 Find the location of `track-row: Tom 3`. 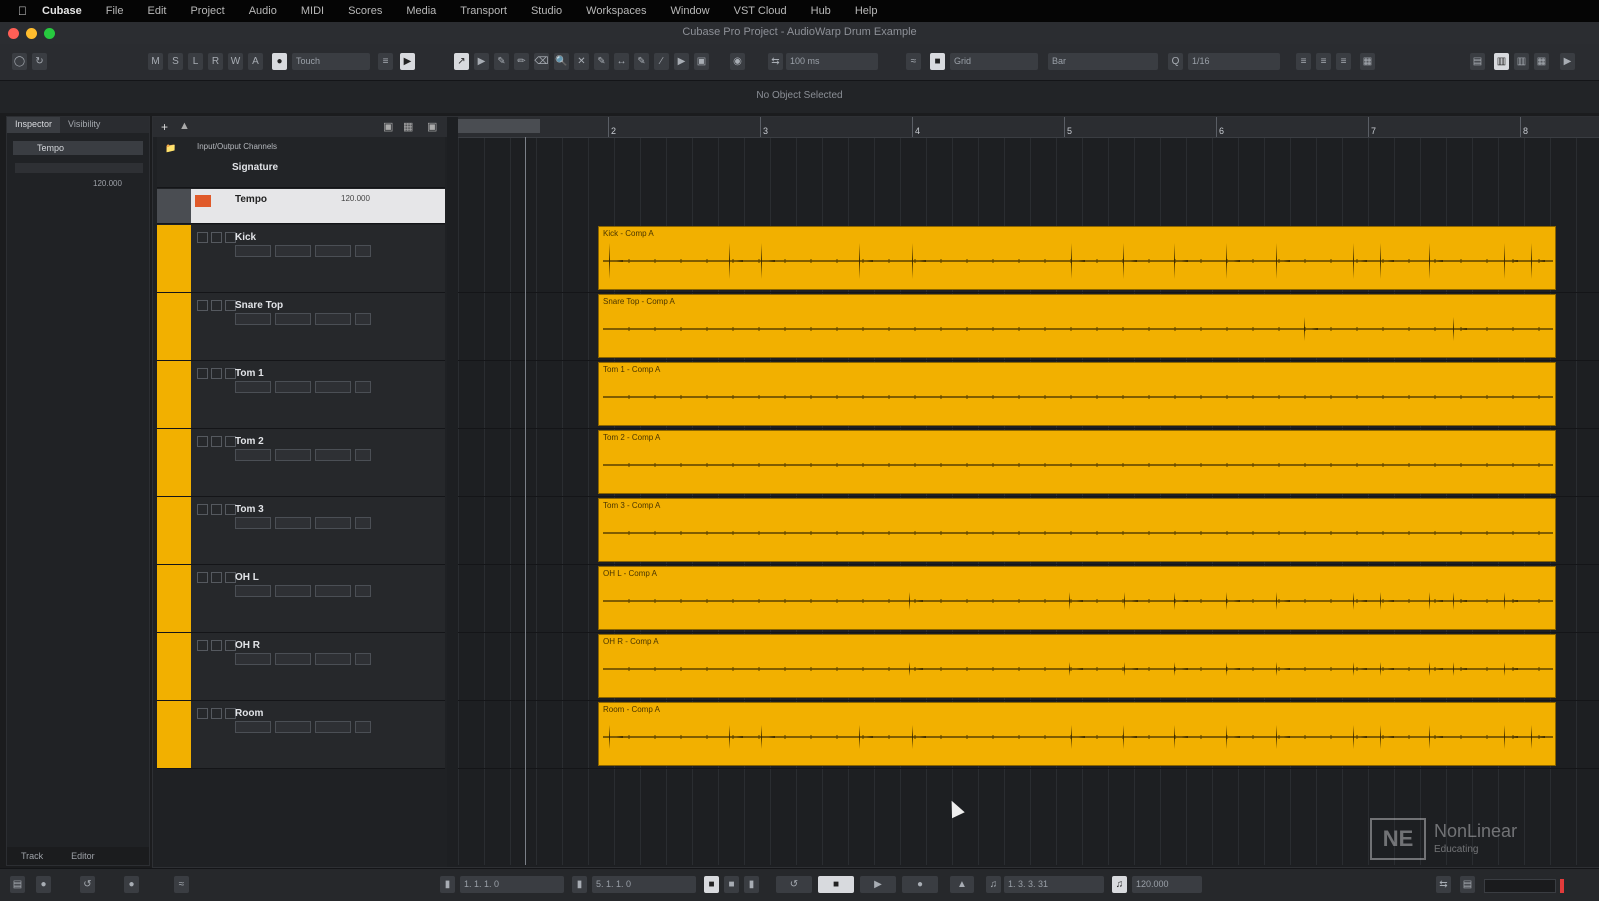

track-row: Tom 3 is located at coordinates (301, 531).